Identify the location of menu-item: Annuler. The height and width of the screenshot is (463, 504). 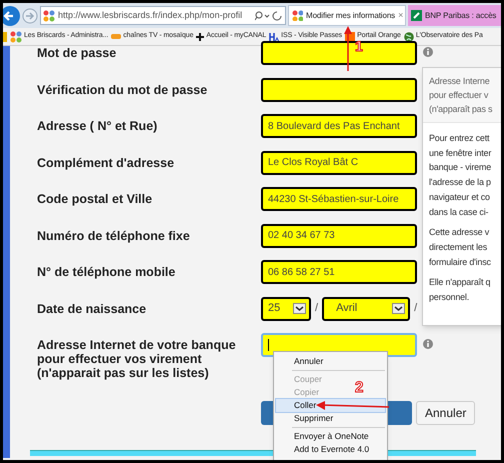
(309, 361).